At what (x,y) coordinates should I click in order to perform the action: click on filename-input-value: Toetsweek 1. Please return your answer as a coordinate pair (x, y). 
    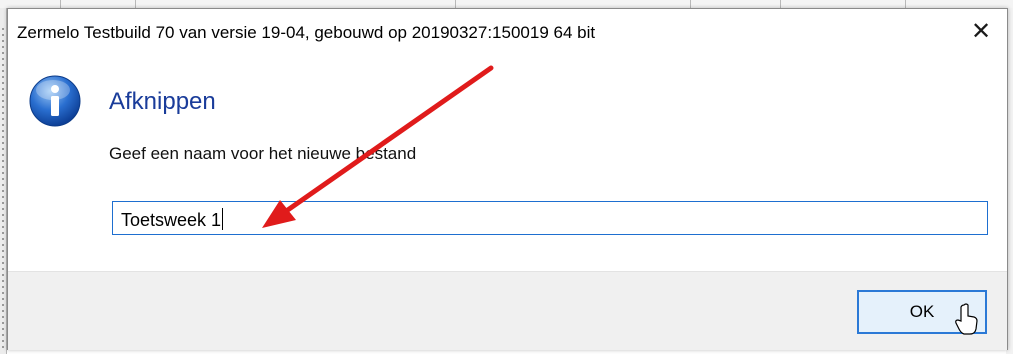
    Looking at the image, I should click on (171, 220).